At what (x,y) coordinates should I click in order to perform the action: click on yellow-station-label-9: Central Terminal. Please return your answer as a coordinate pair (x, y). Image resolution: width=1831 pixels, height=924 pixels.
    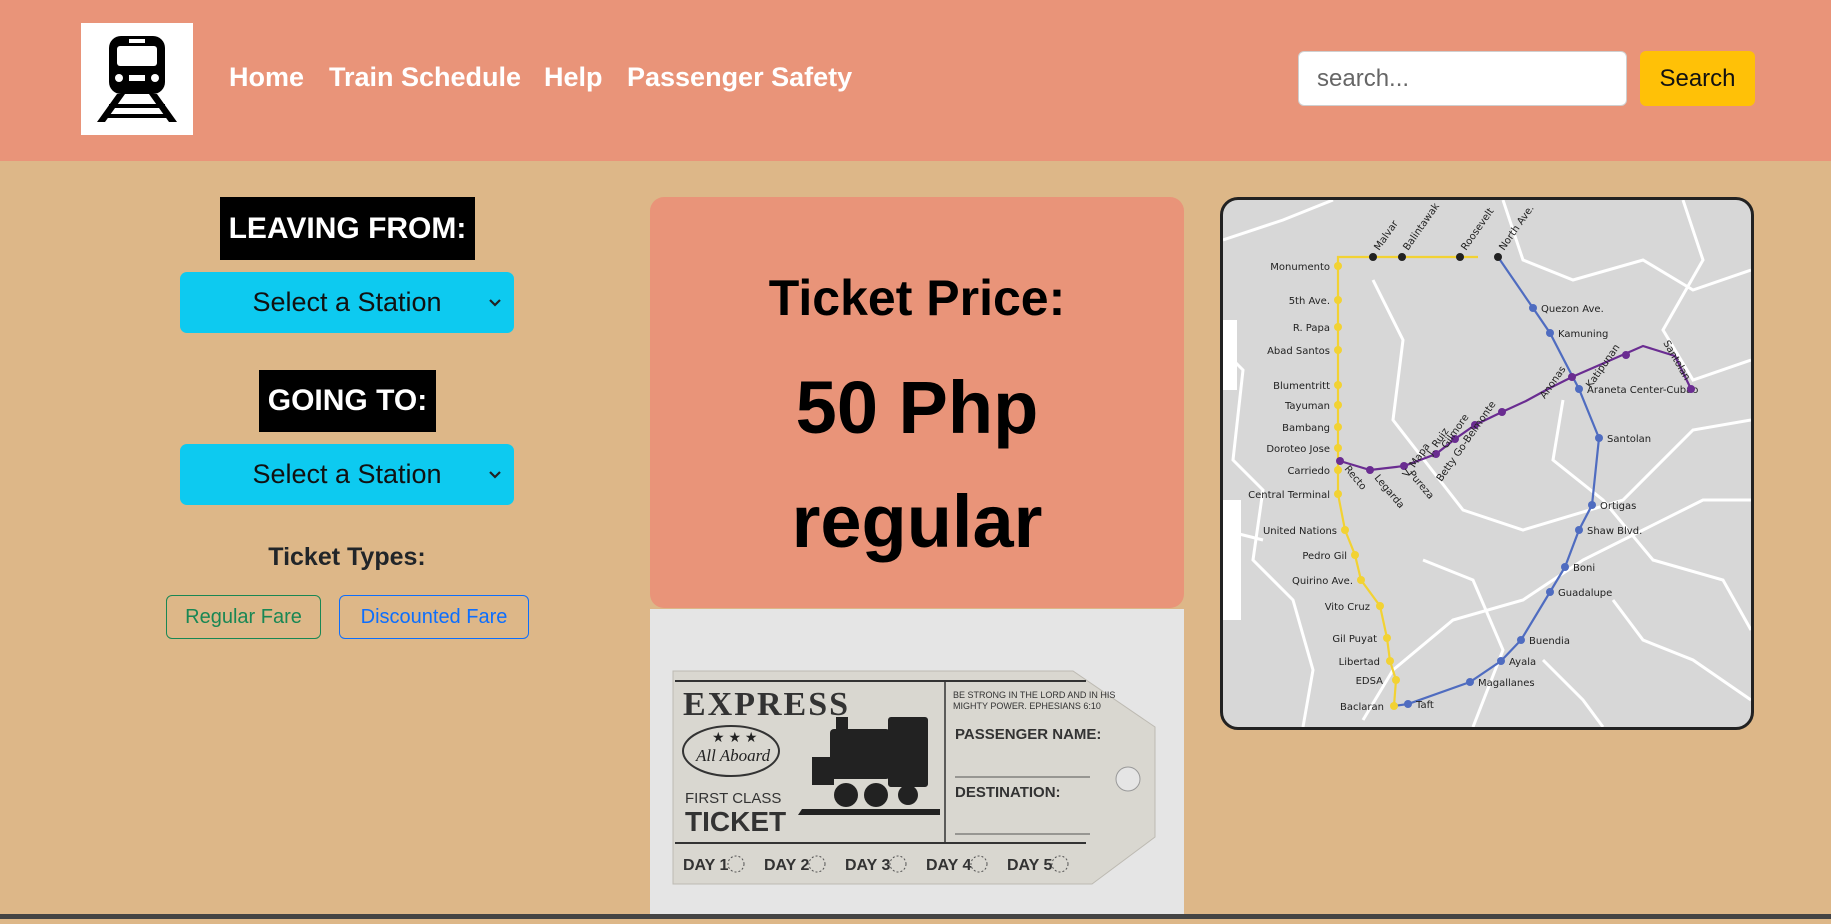
    Looking at the image, I should click on (1289, 495).